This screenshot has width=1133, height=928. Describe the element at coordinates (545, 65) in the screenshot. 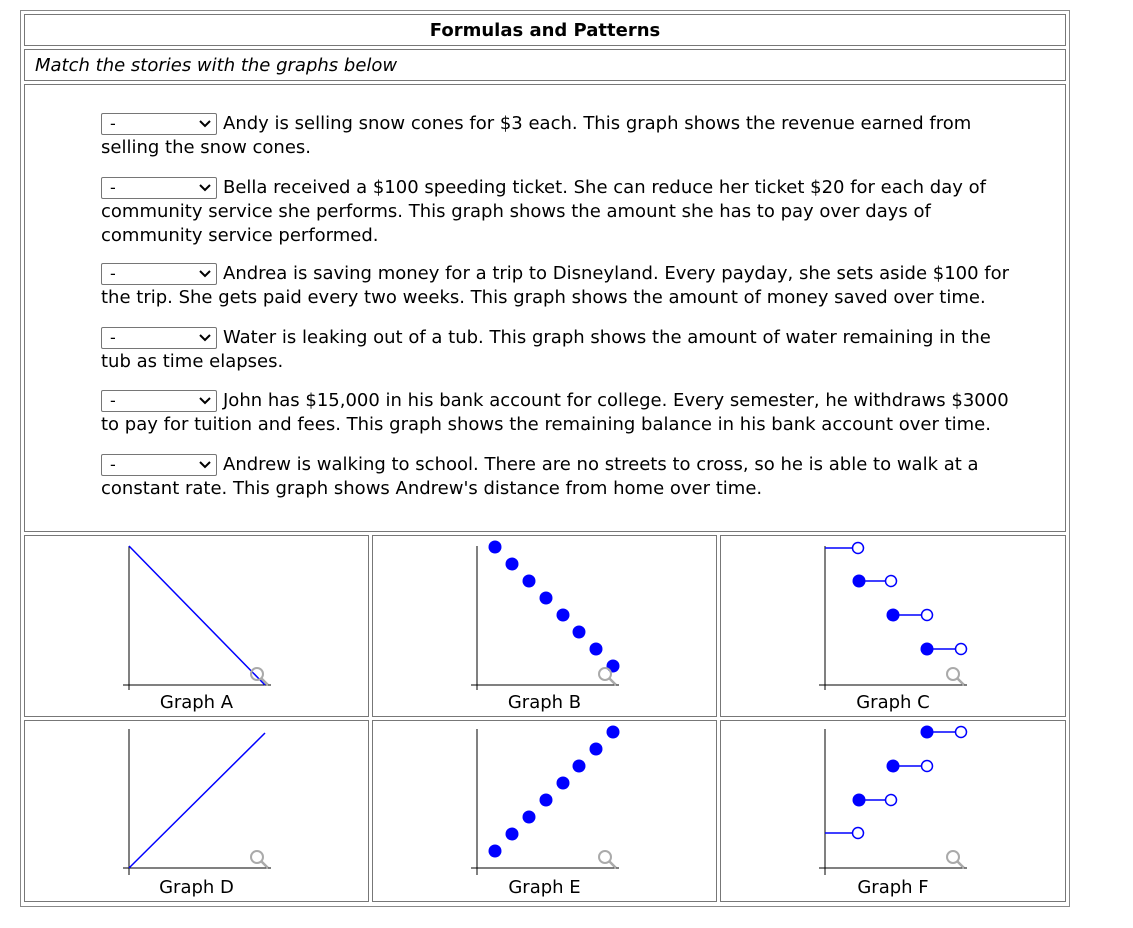

I see `instructions: Match the stories with the graphs below` at that location.